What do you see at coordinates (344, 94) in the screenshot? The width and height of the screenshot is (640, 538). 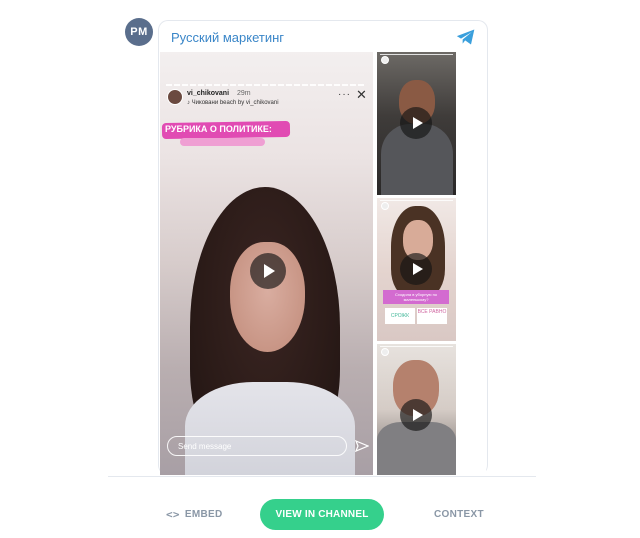 I see `more-icon: ···` at bounding box center [344, 94].